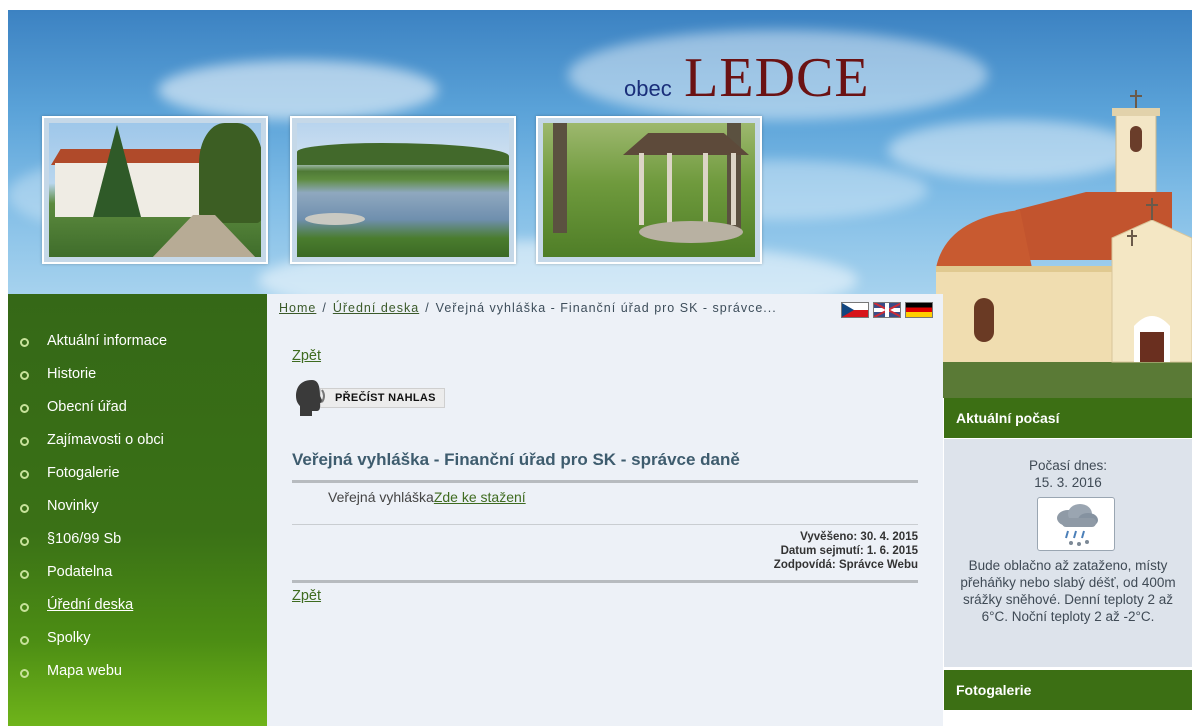  I want to click on flag-cz-icon, so click(855, 310).